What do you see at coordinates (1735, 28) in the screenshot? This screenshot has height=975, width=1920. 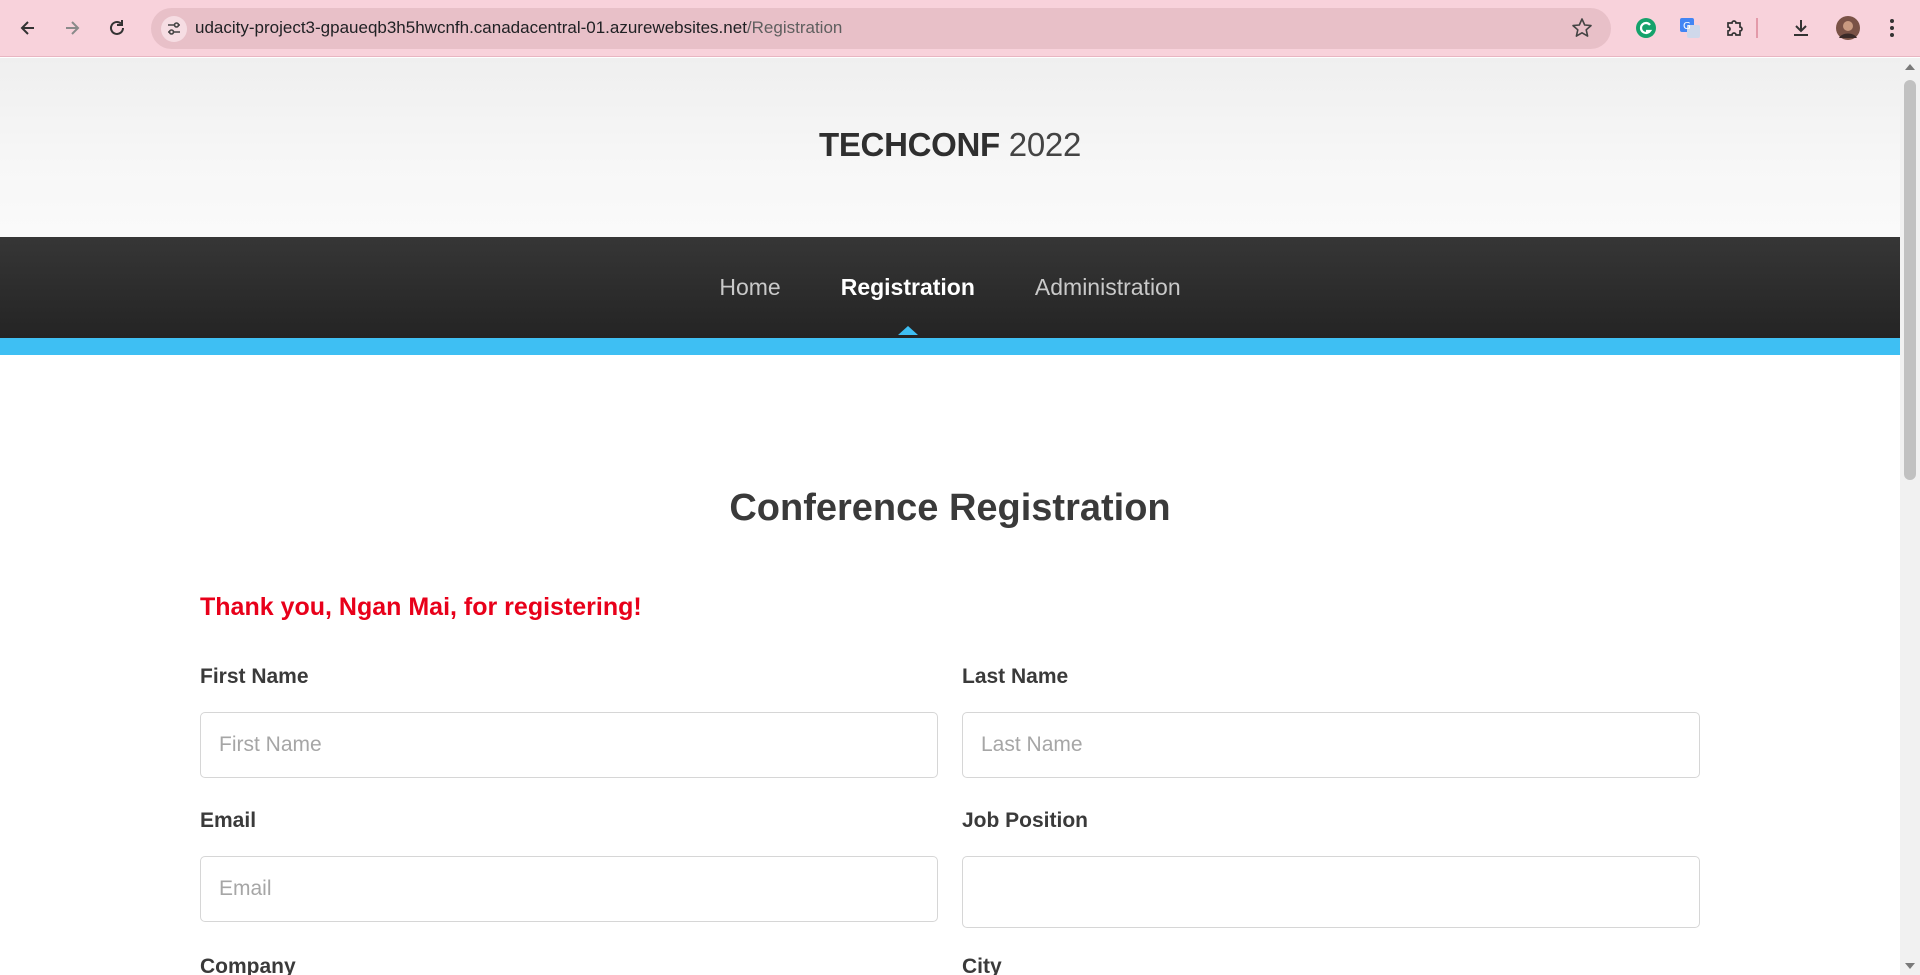 I see `extensions-puzzle-icon` at bounding box center [1735, 28].